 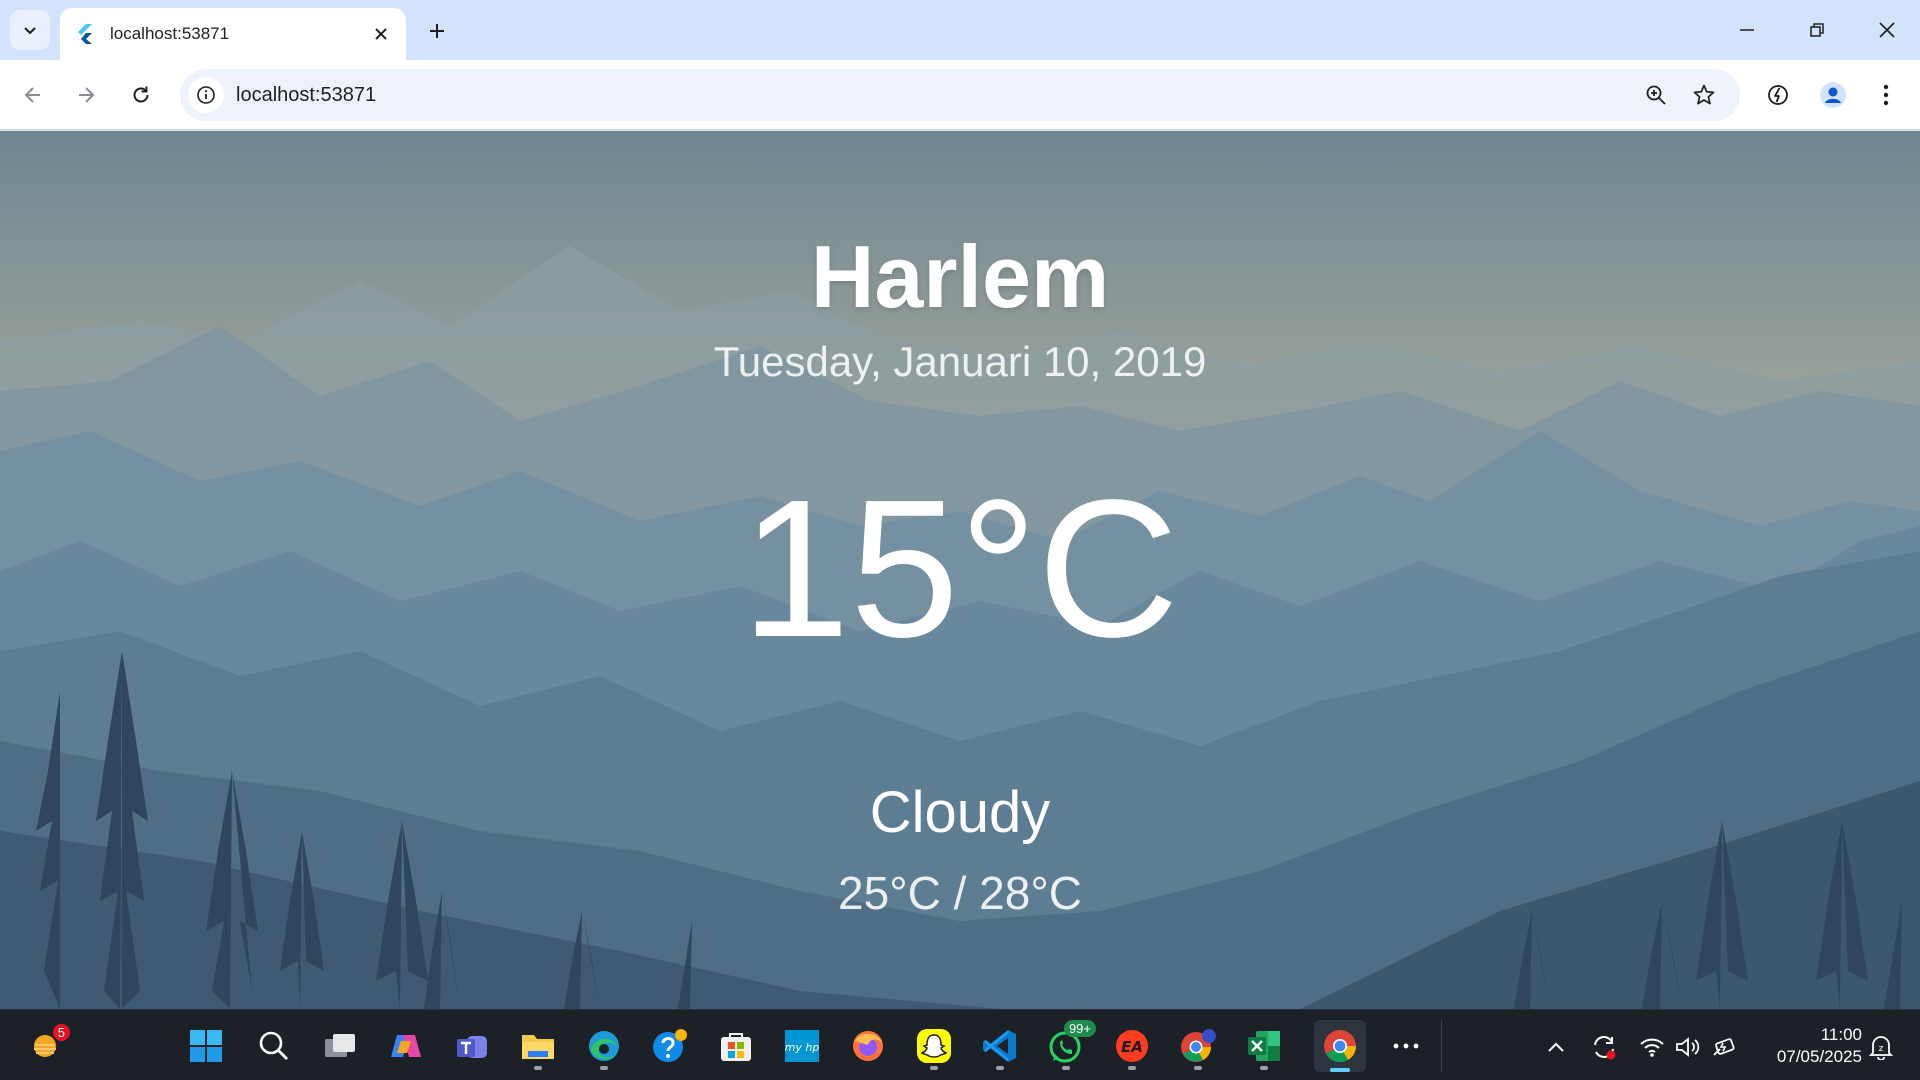 What do you see at coordinates (86, 34) in the screenshot?
I see `flutter-icon` at bounding box center [86, 34].